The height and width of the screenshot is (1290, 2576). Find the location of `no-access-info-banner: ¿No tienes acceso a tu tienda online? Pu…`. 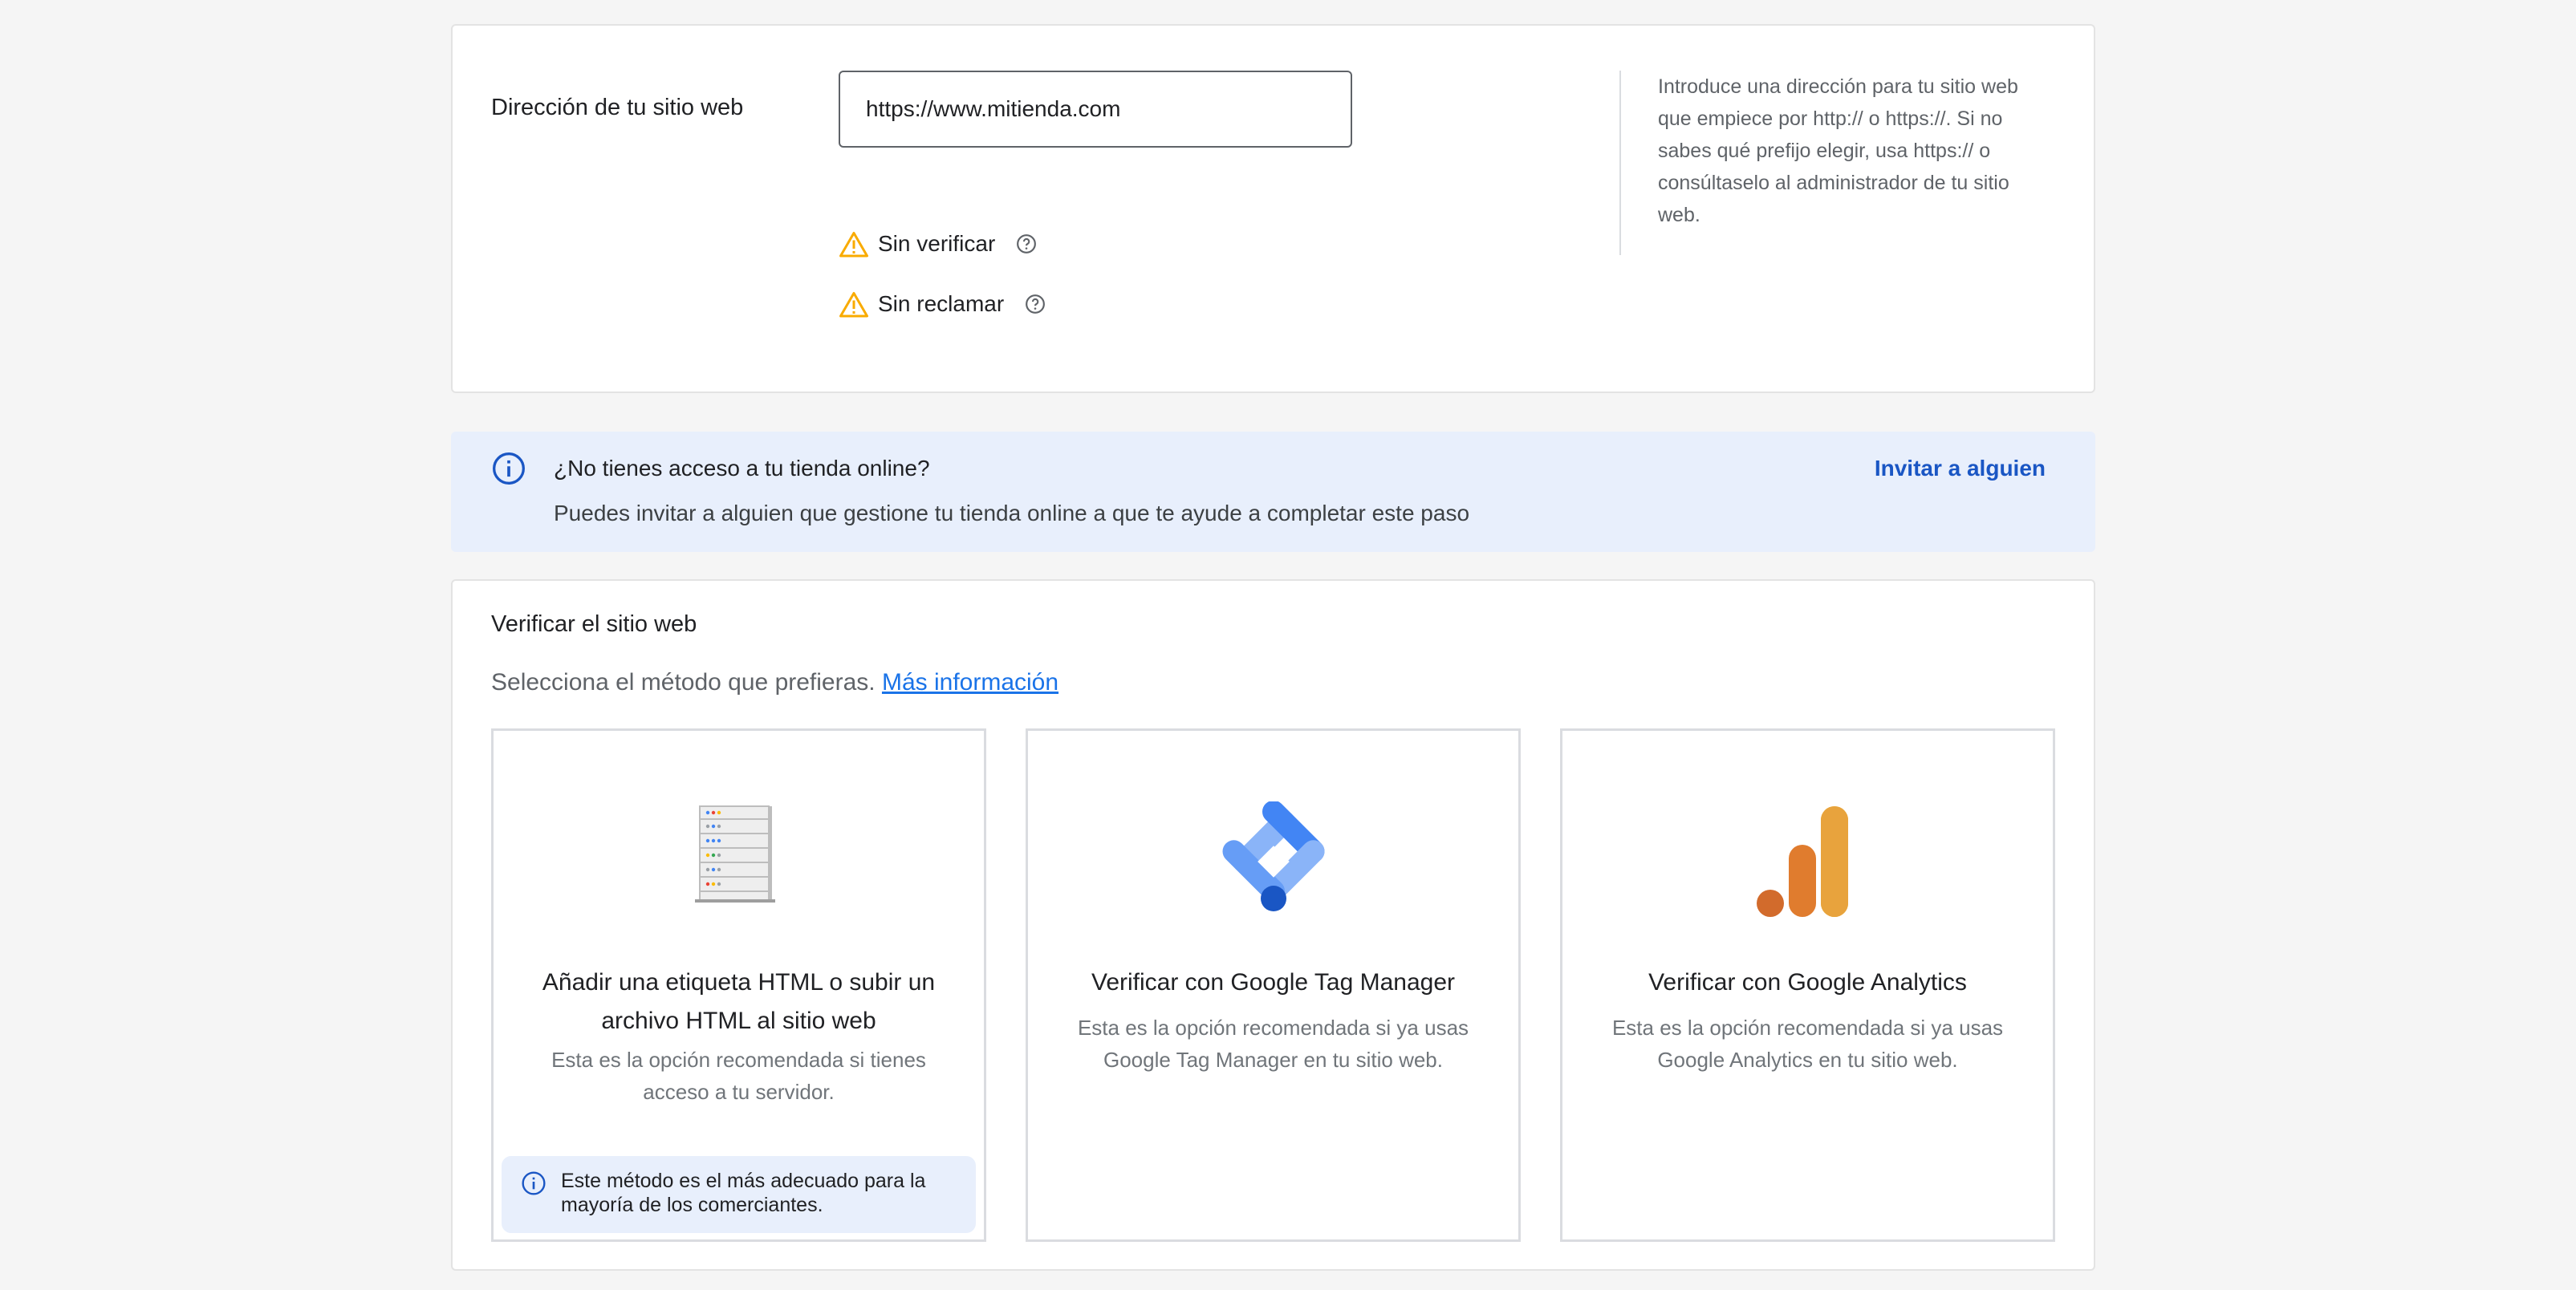

no-access-info-banner: ¿No tienes acceso a tu tienda online? Pu… is located at coordinates (1273, 492).